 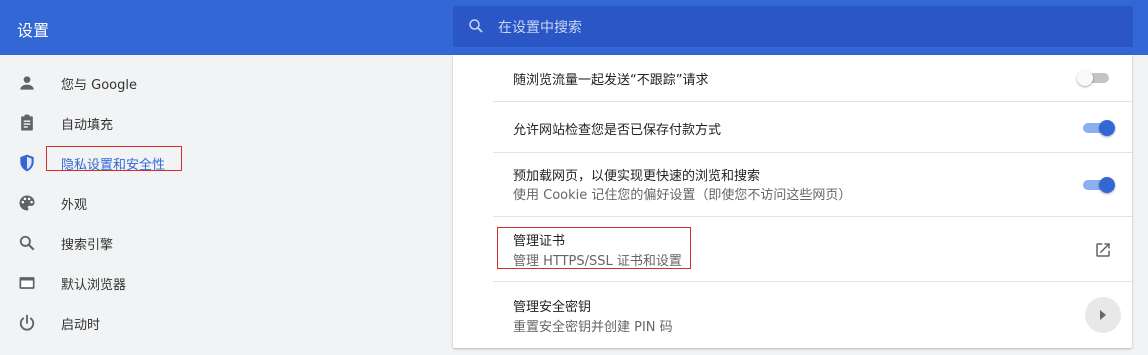 What do you see at coordinates (1098, 185) in the screenshot?
I see `preload-toggle` at bounding box center [1098, 185].